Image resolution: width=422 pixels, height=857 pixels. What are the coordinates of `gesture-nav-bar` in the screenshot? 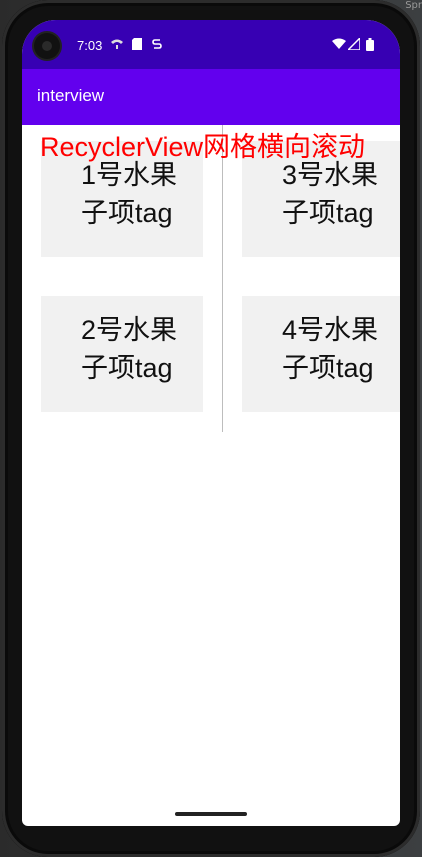 It's located at (211, 817).